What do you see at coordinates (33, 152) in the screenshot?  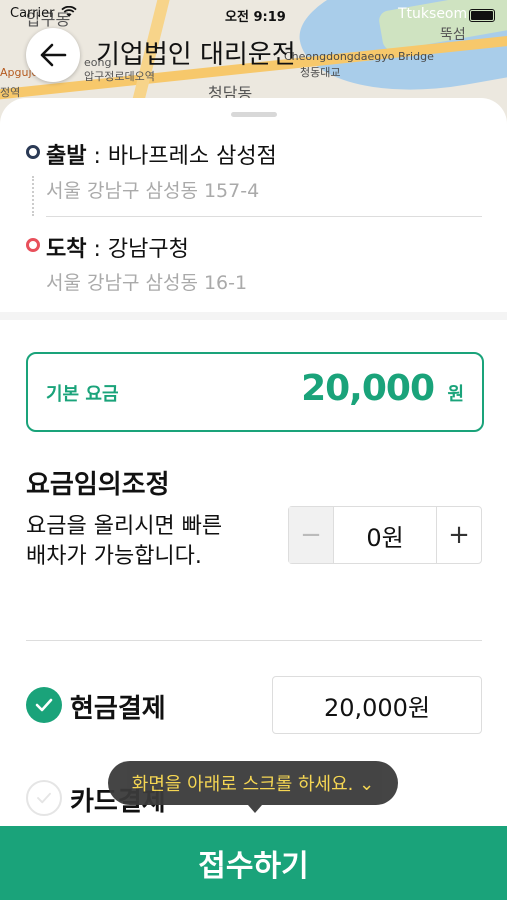 I see `departure-dot-icon` at bounding box center [33, 152].